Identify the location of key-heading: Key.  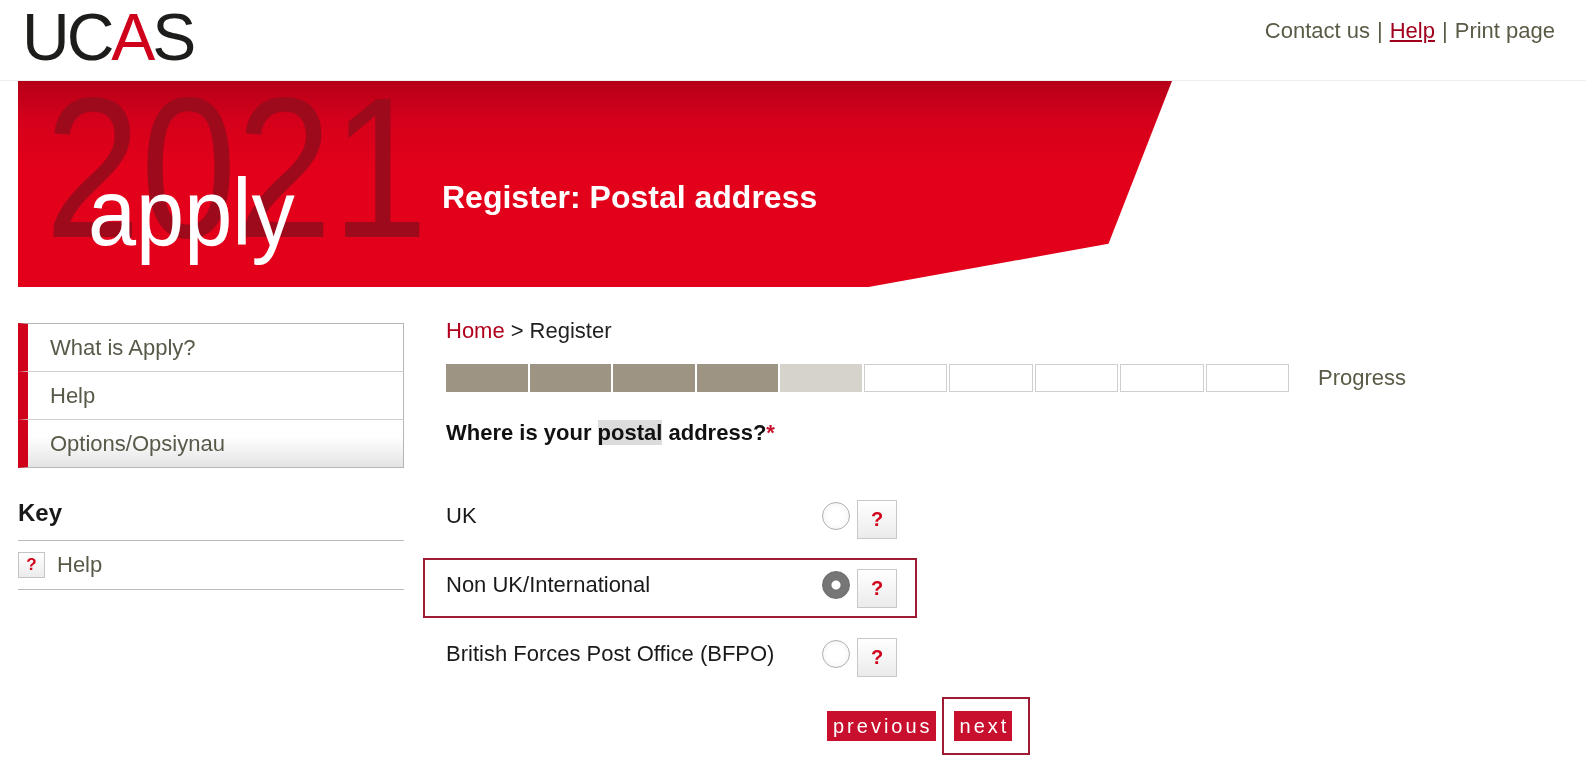
(40, 513).